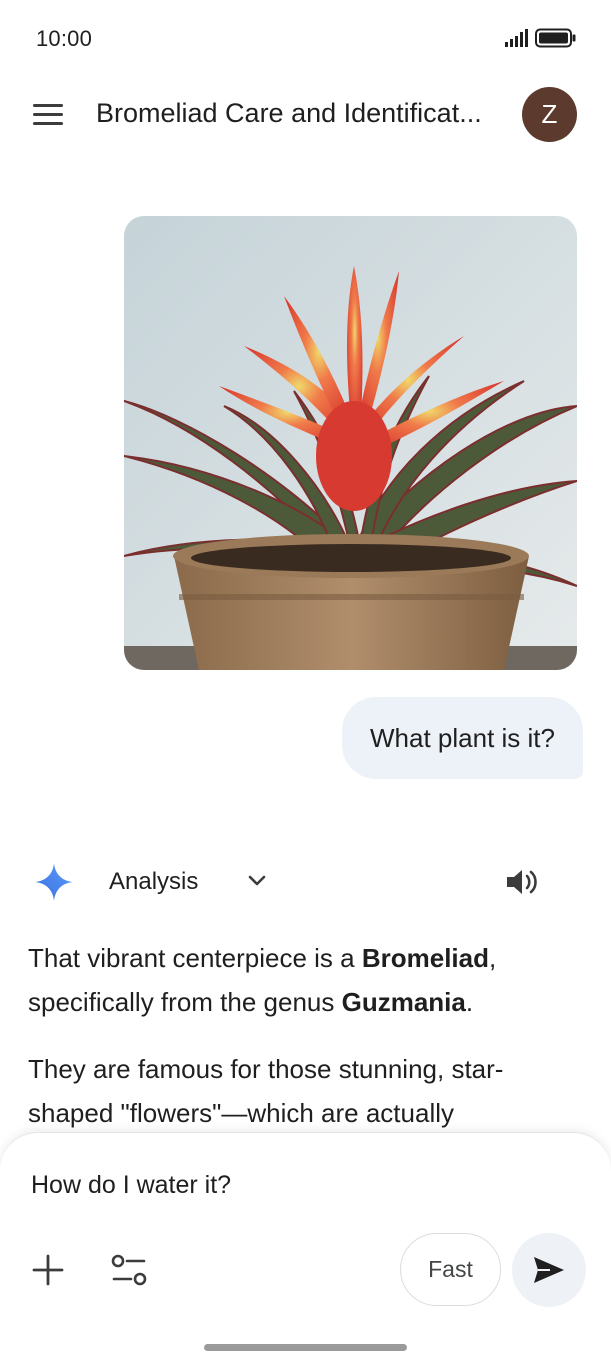 Image resolution: width=611 pixels, height=1368 pixels. What do you see at coordinates (450, 1269) in the screenshot?
I see `fast-mode-button: Fast` at bounding box center [450, 1269].